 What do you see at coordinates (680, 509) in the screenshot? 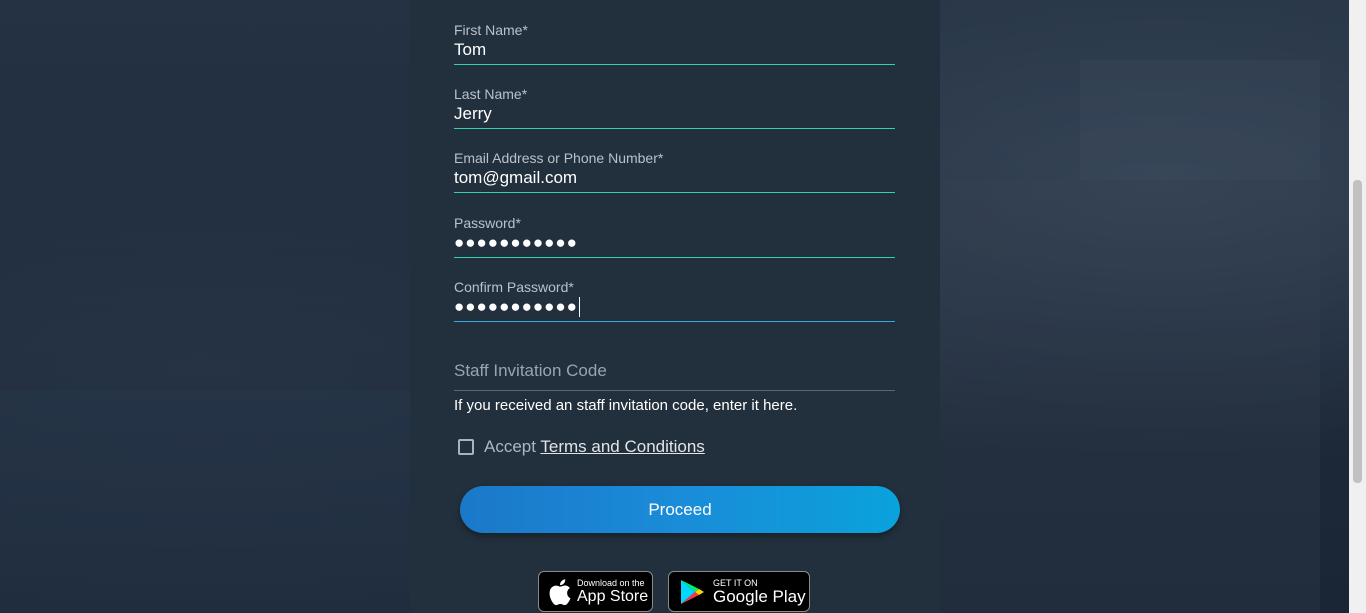
I see `proceed-button: Proceed` at bounding box center [680, 509].